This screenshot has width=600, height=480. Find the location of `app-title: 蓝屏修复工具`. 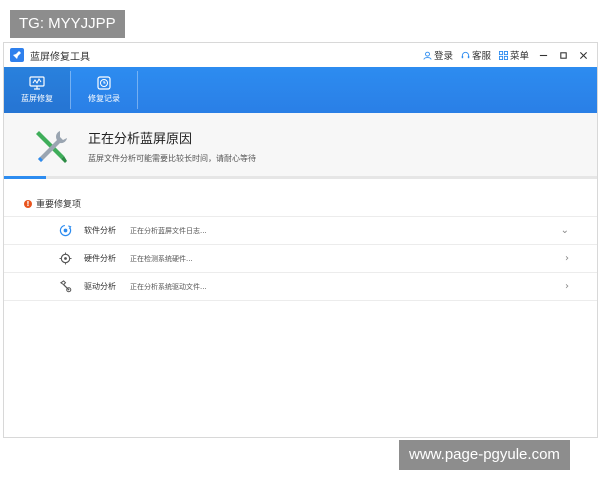

app-title: 蓝屏修复工具 is located at coordinates (60, 57).